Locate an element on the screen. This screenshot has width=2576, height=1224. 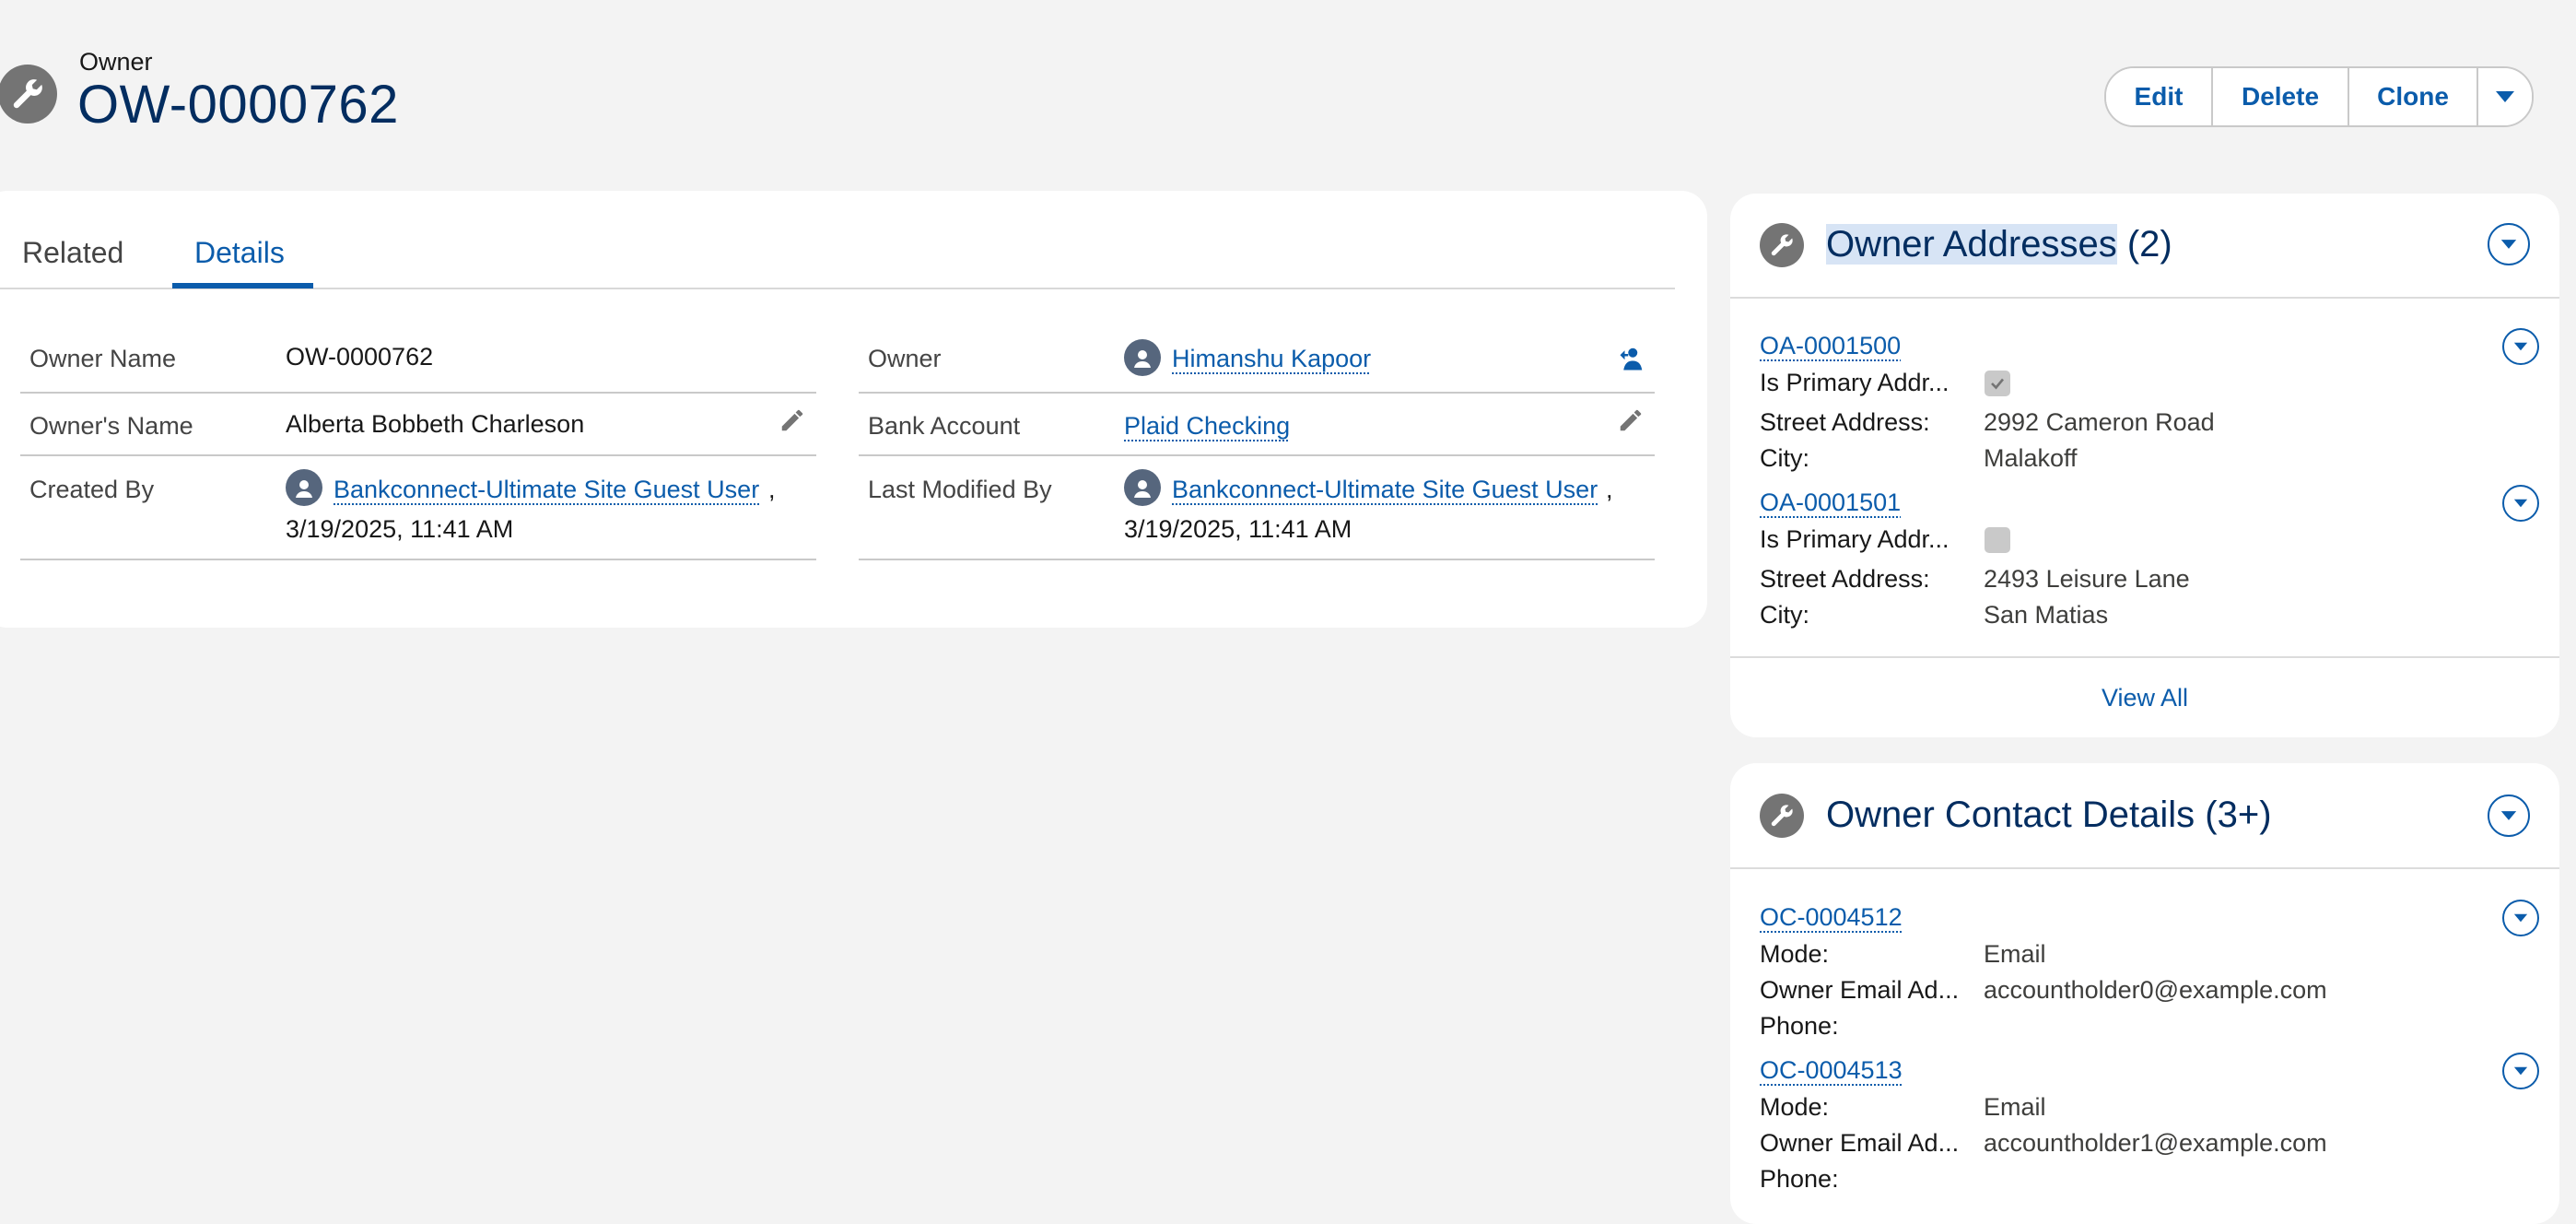
street-address-value: 2992 Cameron Road is located at coordinates (2099, 422).